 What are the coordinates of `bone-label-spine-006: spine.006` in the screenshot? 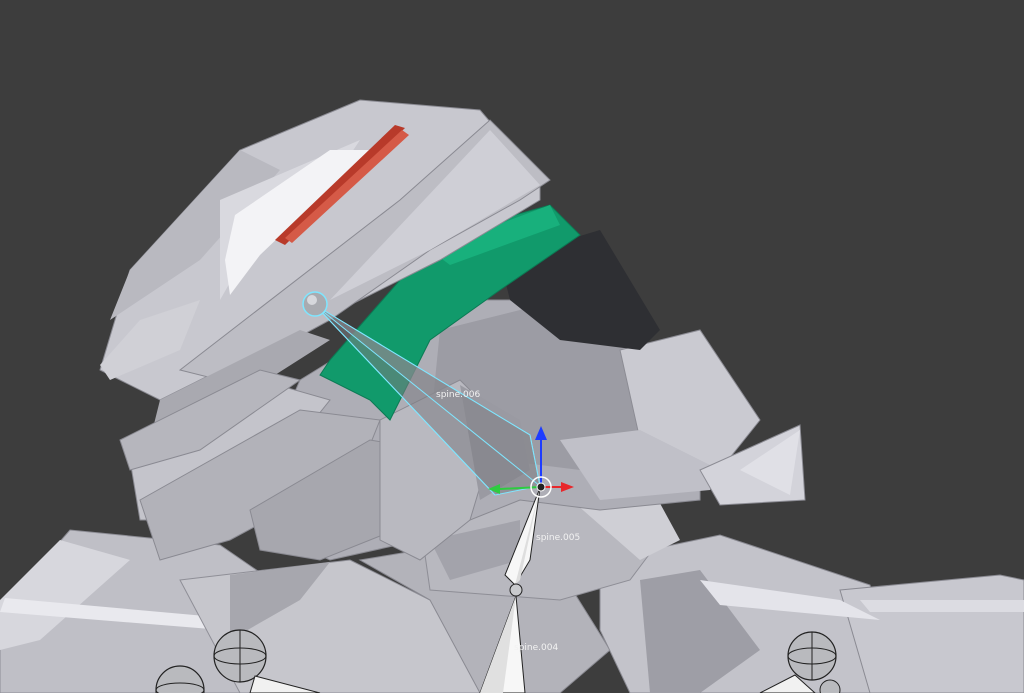 It's located at (458, 395).